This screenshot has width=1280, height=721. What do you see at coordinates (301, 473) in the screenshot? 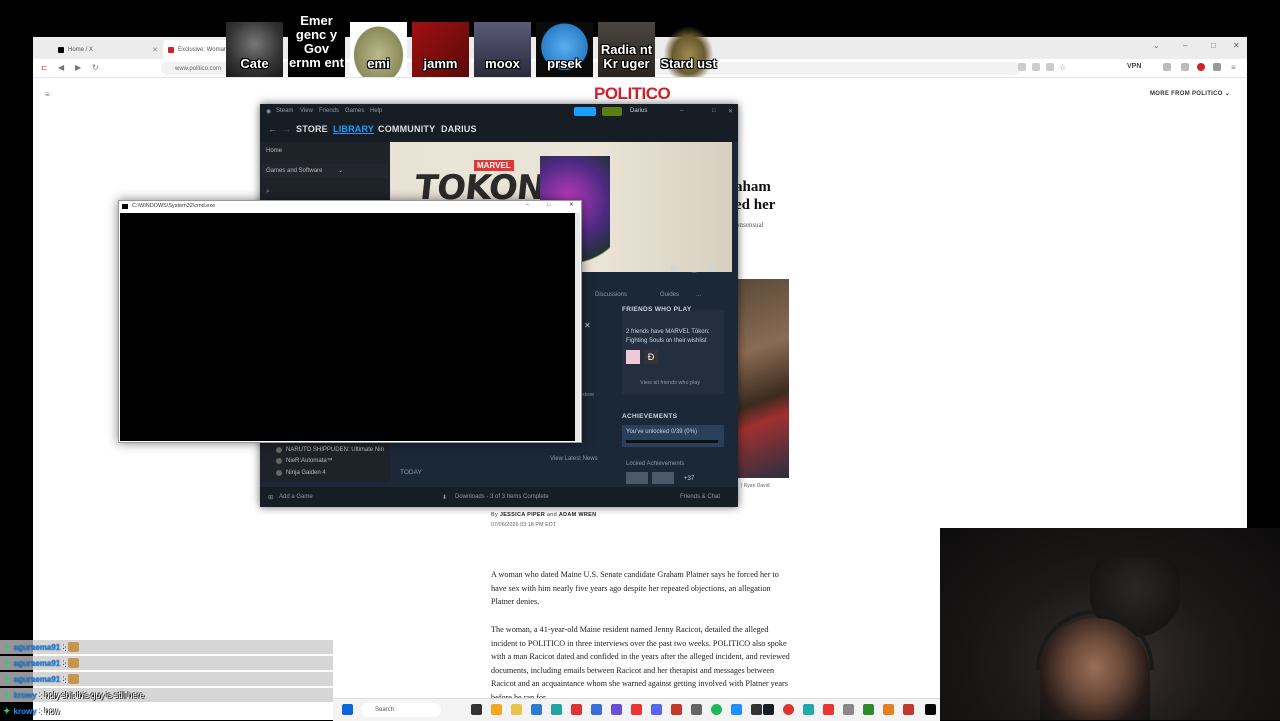
I see `library-game-item: Ninja Gaiden 4` at bounding box center [301, 473].